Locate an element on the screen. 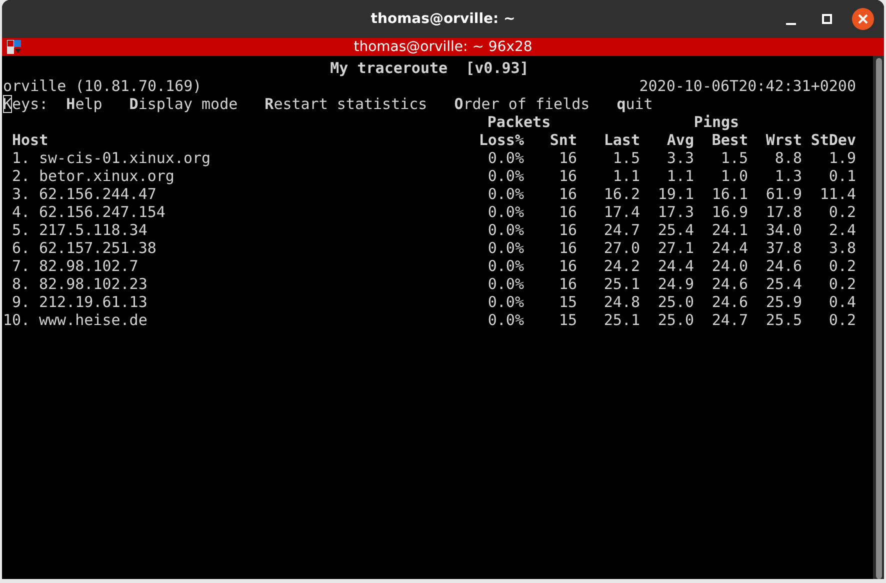 The height and width of the screenshot is (583, 886). table-cell-text: 19.1 is located at coordinates (675, 194).